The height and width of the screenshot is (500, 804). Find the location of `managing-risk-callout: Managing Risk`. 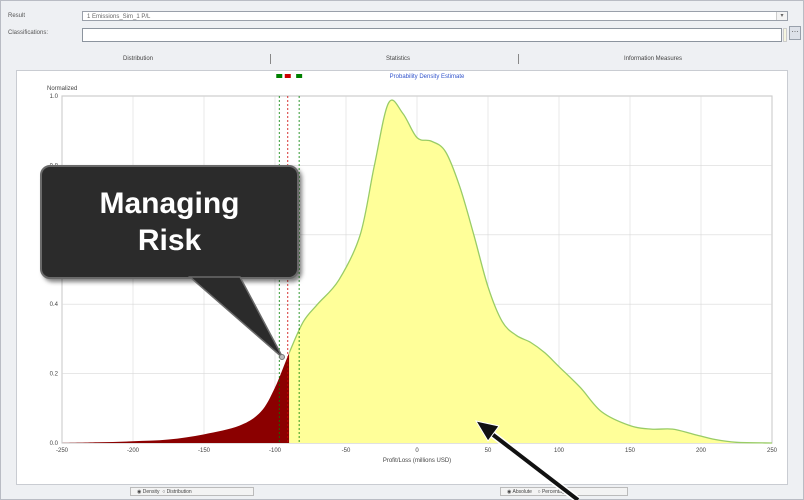

managing-risk-callout: Managing Risk is located at coordinates (169, 222).